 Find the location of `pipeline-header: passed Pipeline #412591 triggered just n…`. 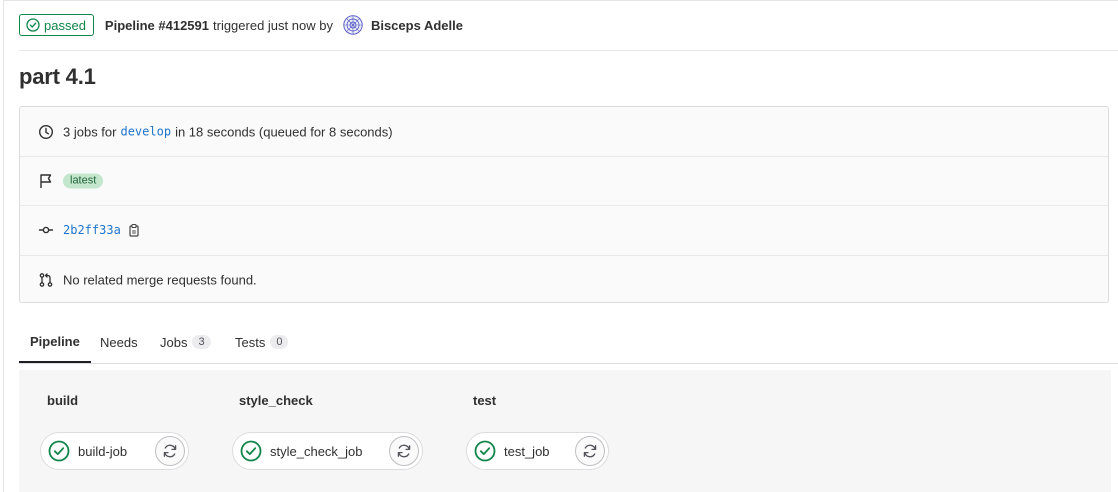

pipeline-header: passed Pipeline #412591 triggered just n… is located at coordinates (241, 25).